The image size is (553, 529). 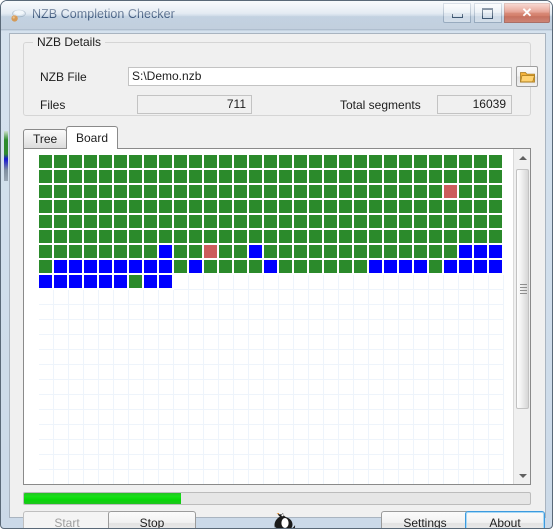 I want to click on scroll-down-arrow-icon, so click(x=522, y=475).